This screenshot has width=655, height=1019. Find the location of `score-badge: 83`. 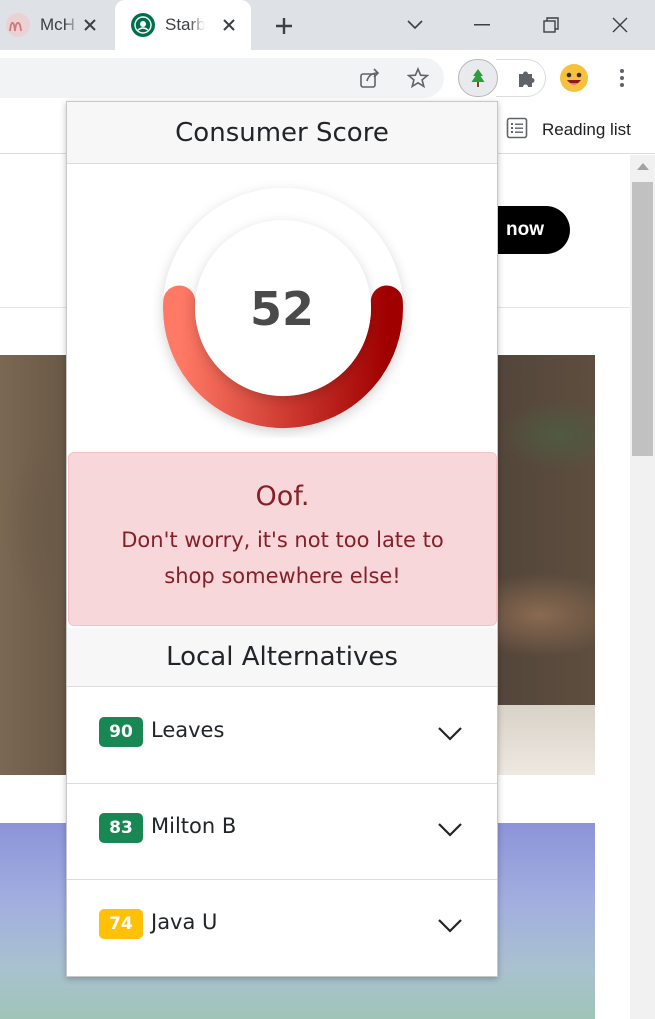

score-badge: 83 is located at coordinates (121, 827).